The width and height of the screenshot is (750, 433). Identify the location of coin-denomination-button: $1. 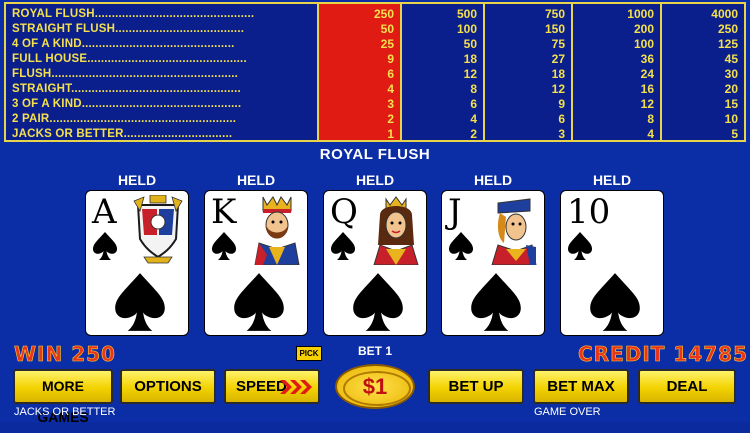
(375, 386).